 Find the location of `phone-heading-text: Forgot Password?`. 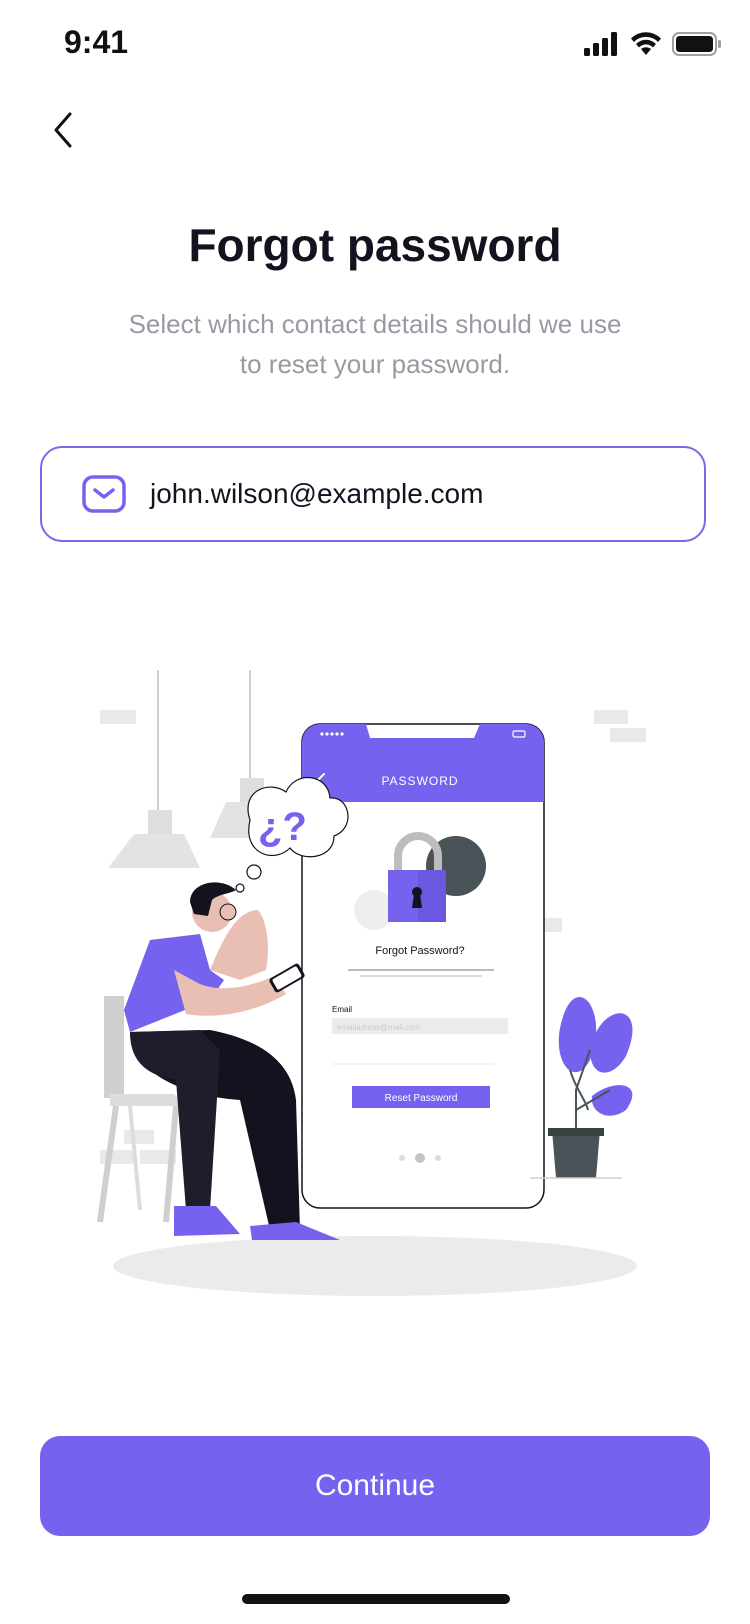

phone-heading-text: Forgot Password? is located at coordinates (419, 951).